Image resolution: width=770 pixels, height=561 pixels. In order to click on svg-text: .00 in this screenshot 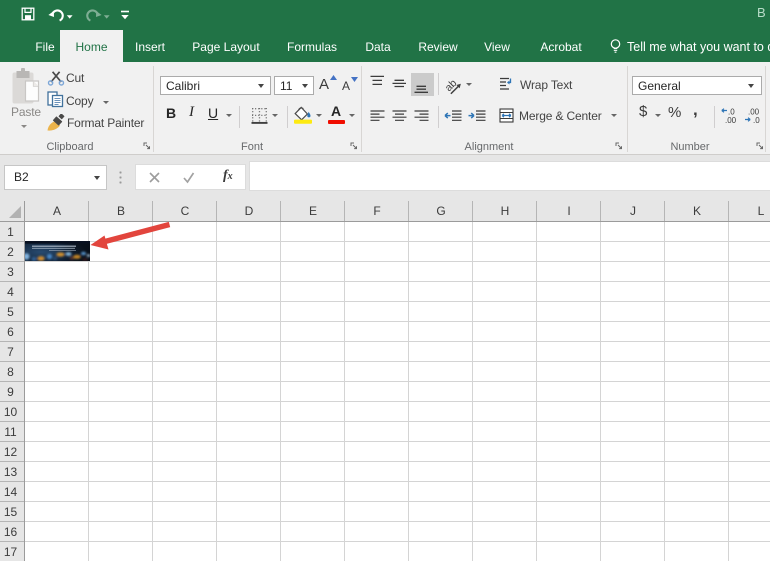, I will do `click(731, 120)`.